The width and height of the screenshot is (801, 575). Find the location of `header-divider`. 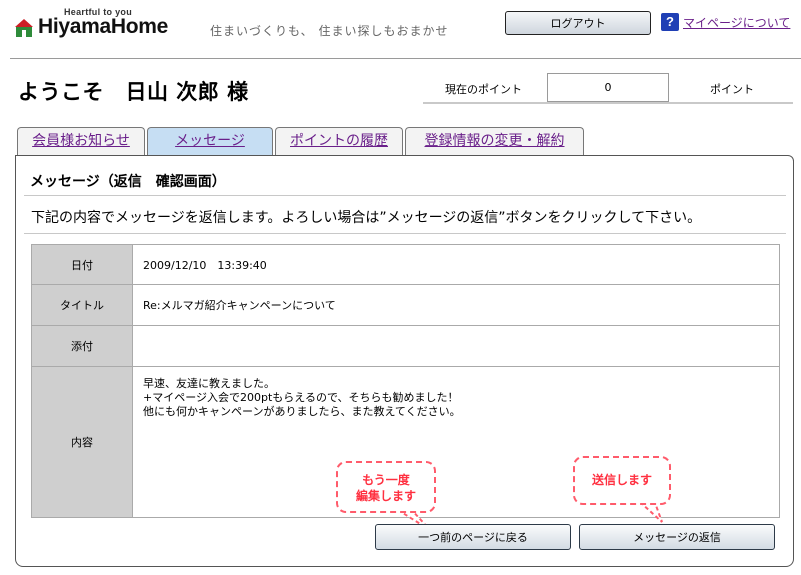

header-divider is located at coordinates (405, 58).